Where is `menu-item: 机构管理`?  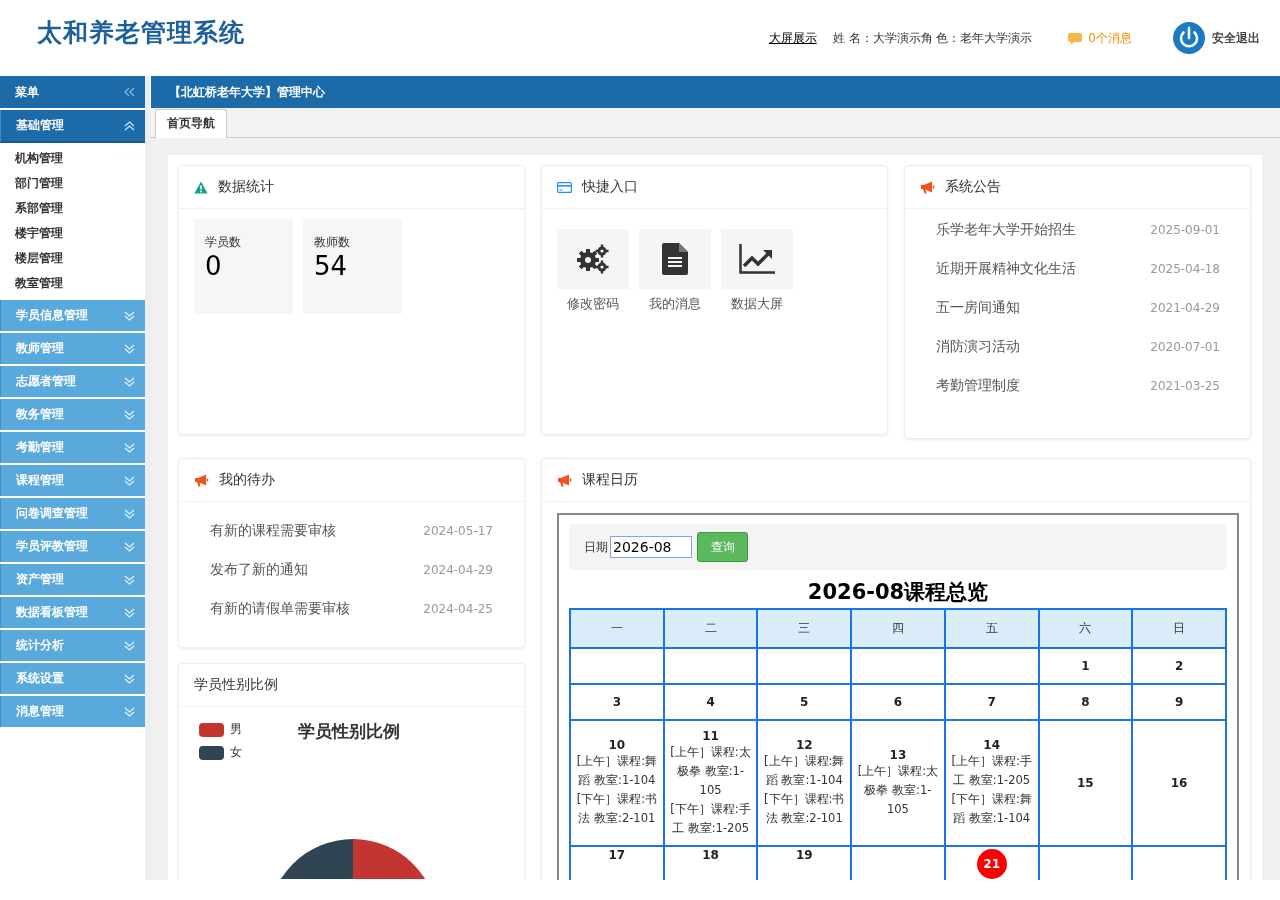 menu-item: 机构管理 is located at coordinates (72, 158).